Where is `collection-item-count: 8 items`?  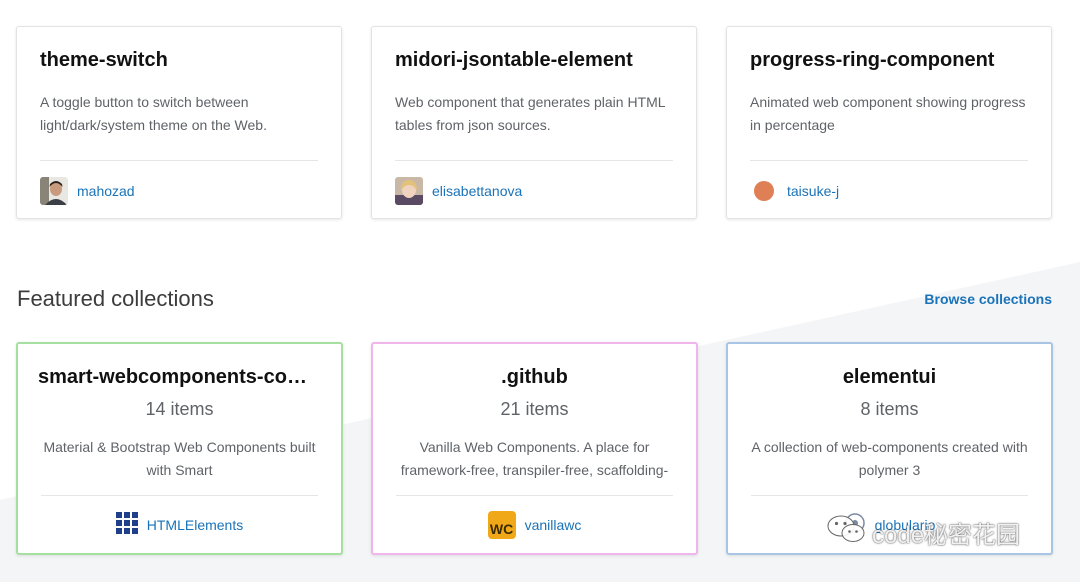
collection-item-count: 8 items is located at coordinates (889, 409).